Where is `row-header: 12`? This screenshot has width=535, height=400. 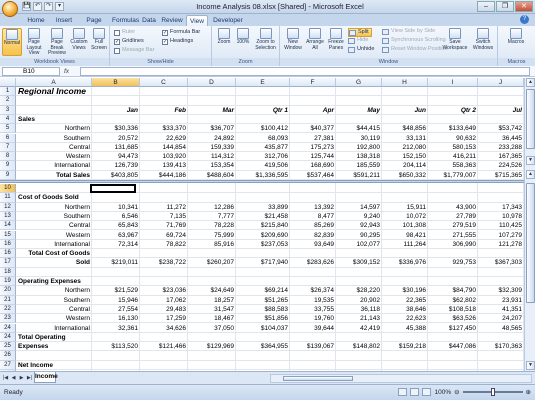
row-header: 12 is located at coordinates (8, 207).